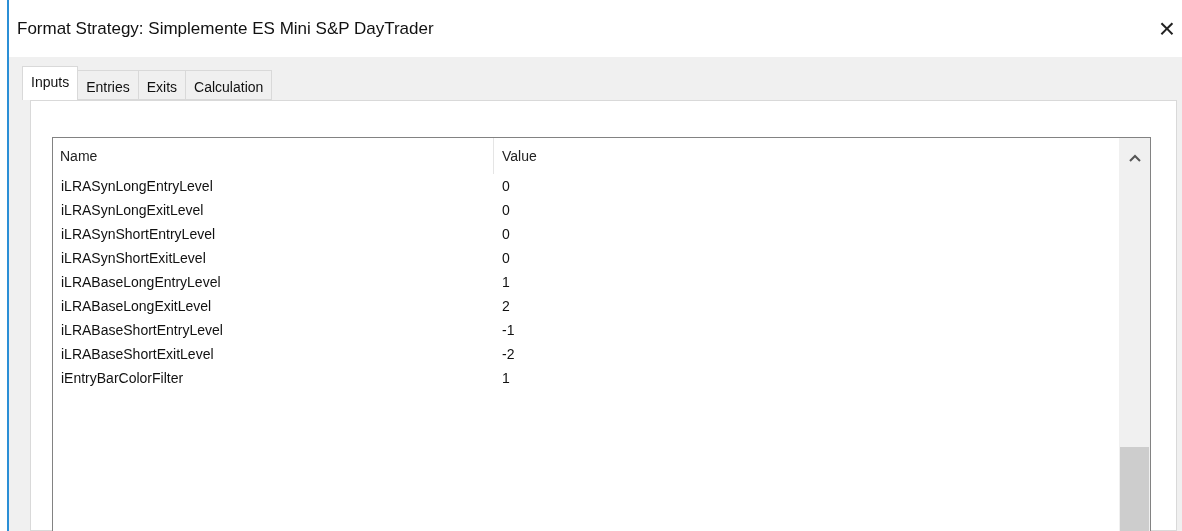  Describe the element at coordinates (1134, 489) in the screenshot. I see `scrollbar-thumb` at that location.